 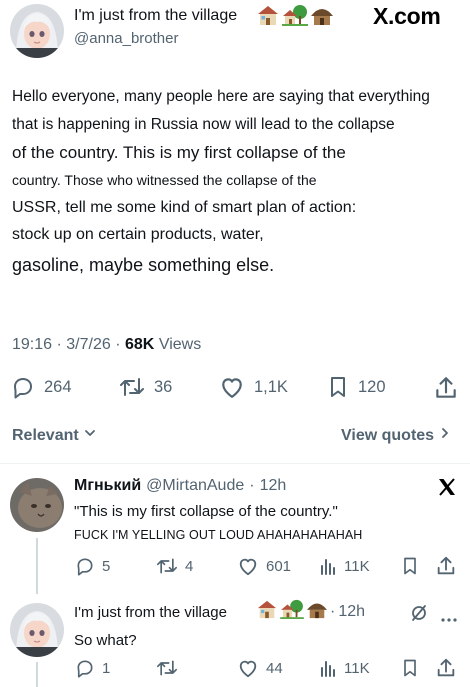 I want to click on reply-count: 264, so click(x=58, y=386).